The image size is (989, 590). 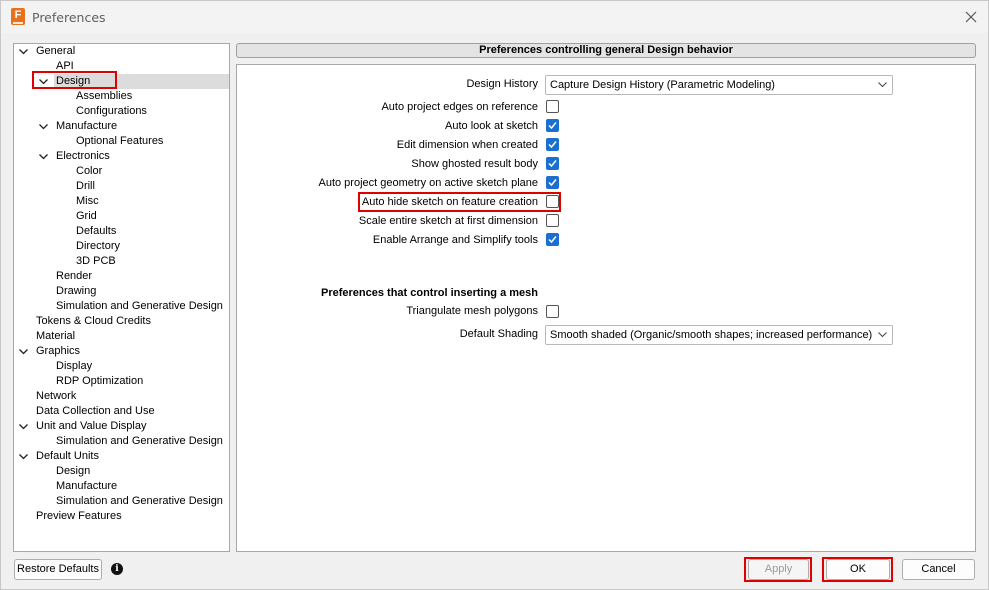 What do you see at coordinates (121, 231) in the screenshot?
I see `tree-item: Defaults` at bounding box center [121, 231].